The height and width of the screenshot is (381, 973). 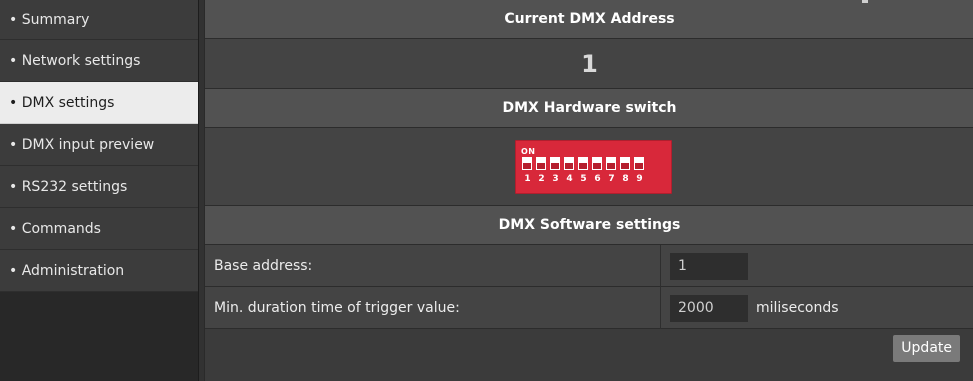 I want to click on dip-switch-image: ON 1 2 3 4 5 6 7 8 9, so click(x=593, y=167).